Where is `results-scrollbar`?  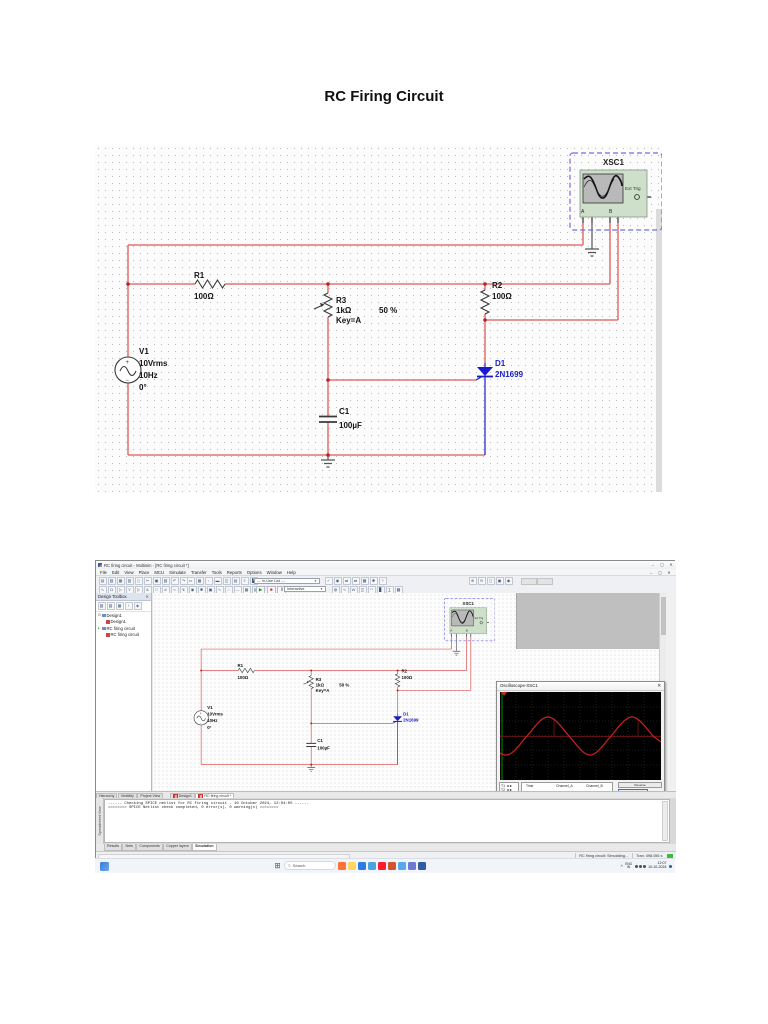 results-scrollbar is located at coordinates (665, 821).